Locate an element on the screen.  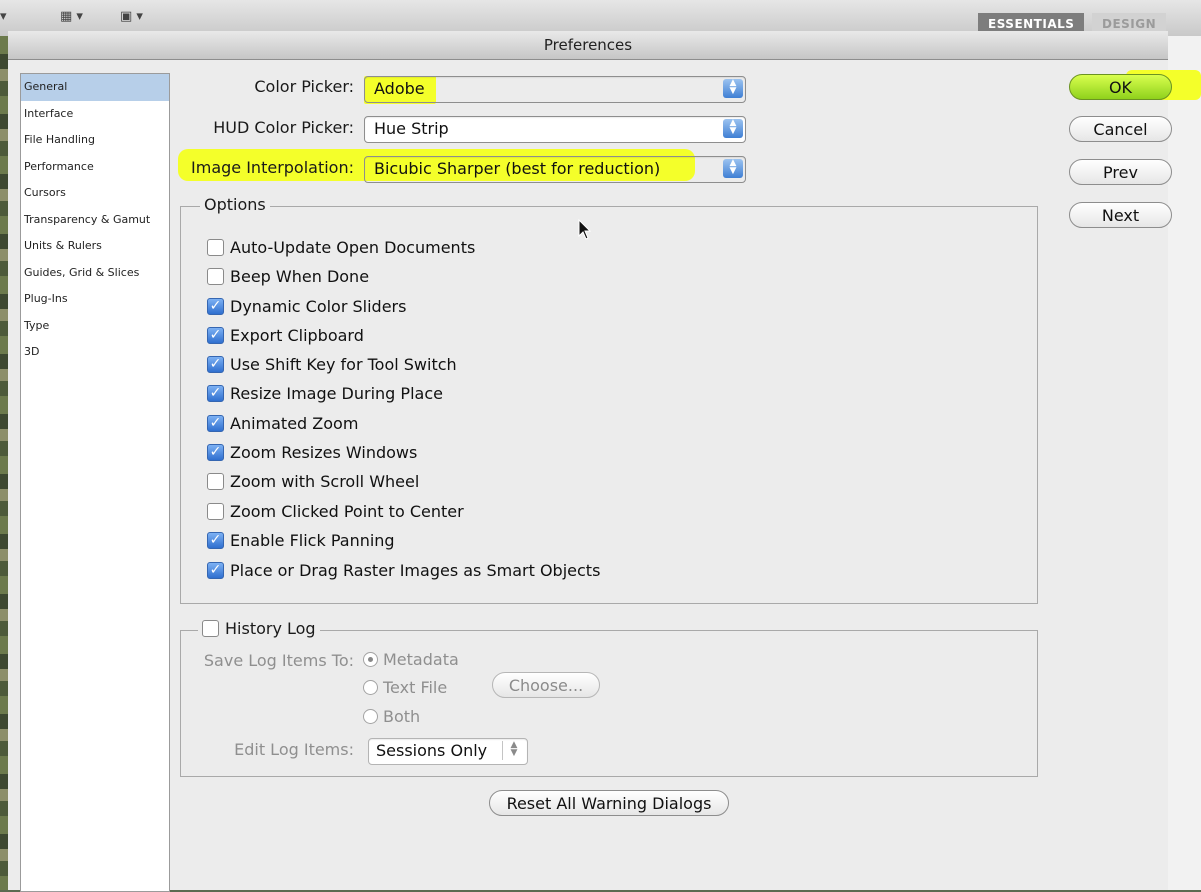
screen-mode-icon: ▣ ▾ is located at coordinates (131, 16).